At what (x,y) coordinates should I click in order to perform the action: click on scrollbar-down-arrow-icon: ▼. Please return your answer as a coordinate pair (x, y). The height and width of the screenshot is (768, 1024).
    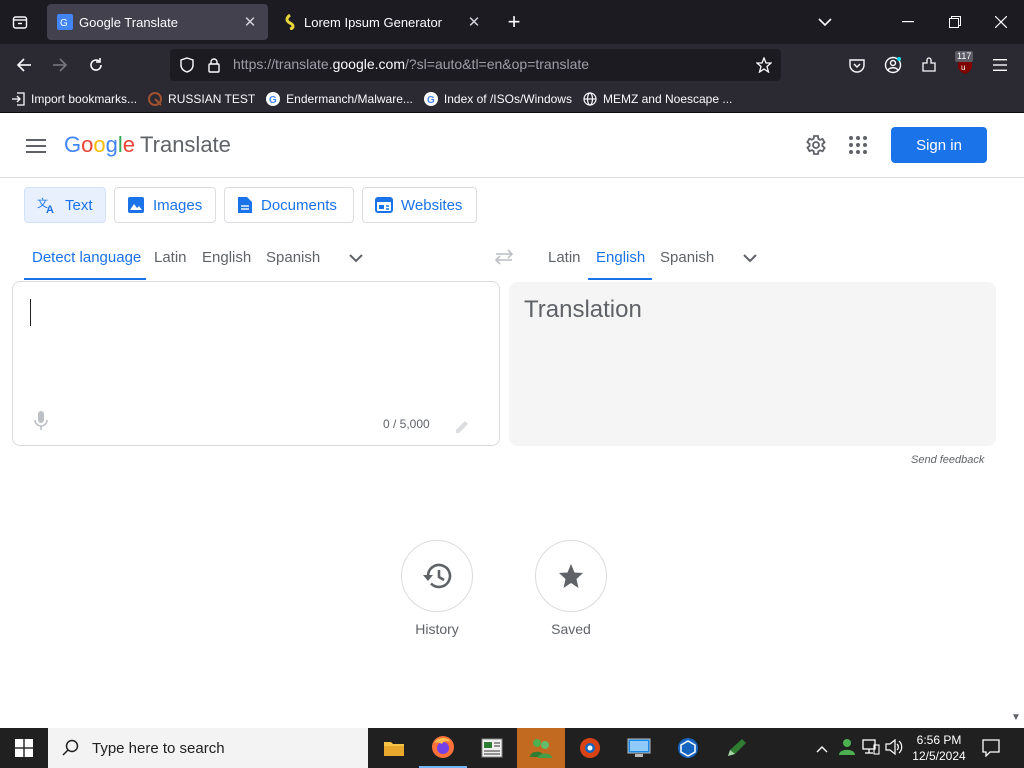
    Looking at the image, I should click on (1016, 717).